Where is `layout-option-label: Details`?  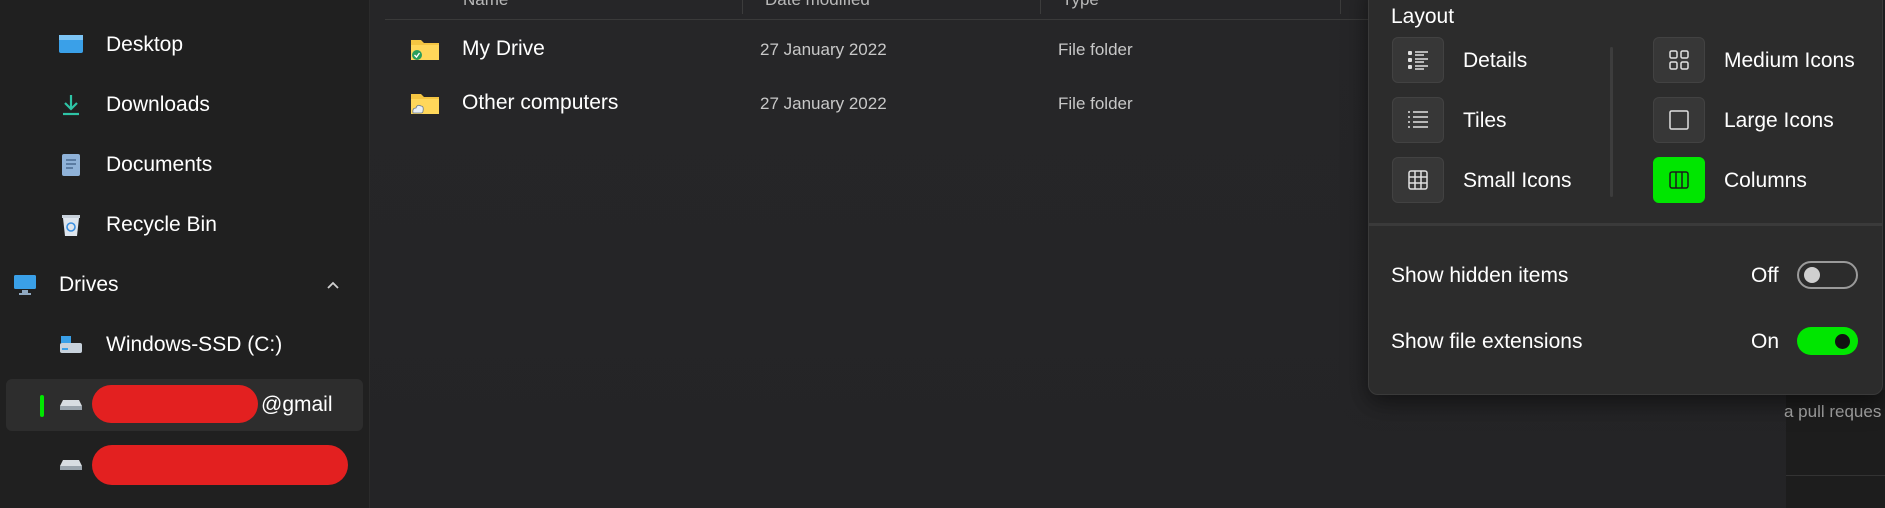
layout-option-label: Details is located at coordinates (1495, 60).